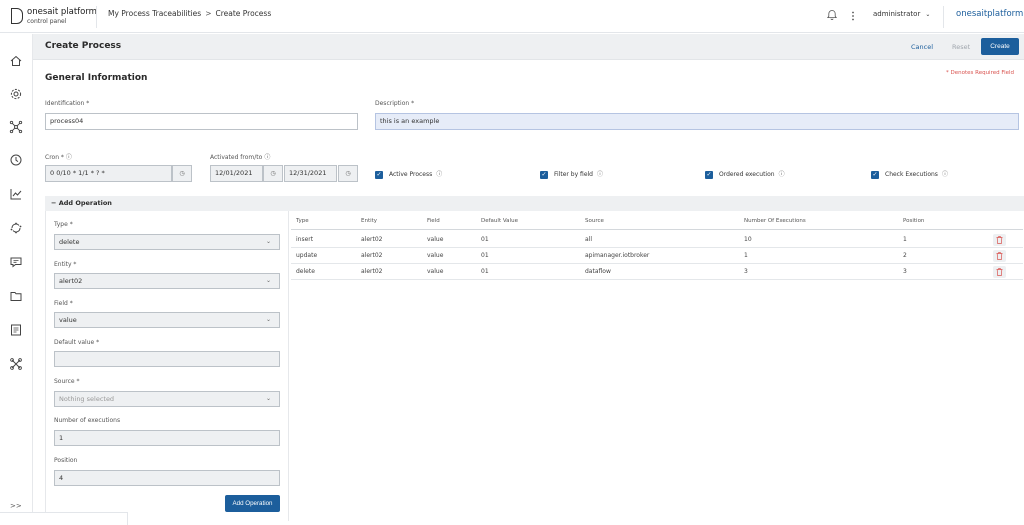 The height and width of the screenshot is (525, 1024). Describe the element at coordinates (914, 221) in the screenshot. I see `column-header-position: Position` at that location.